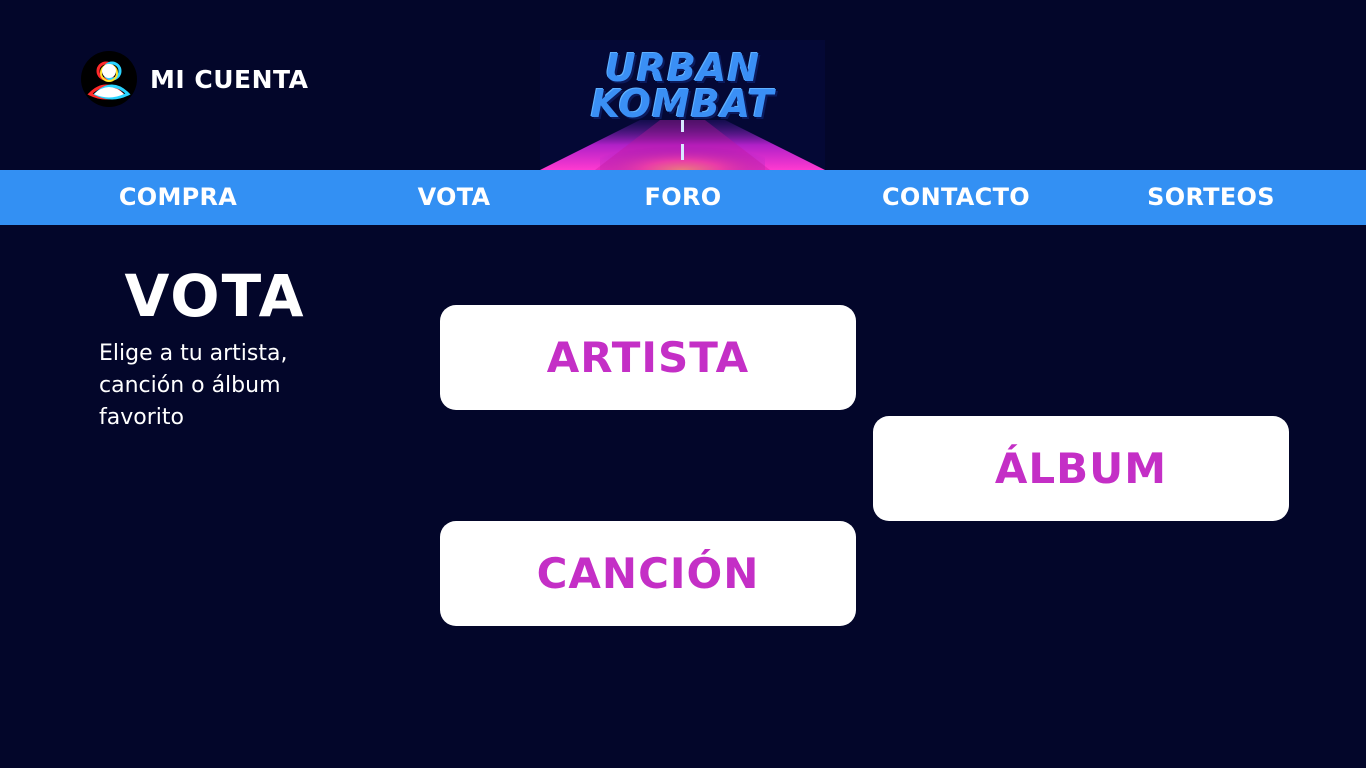  I want to click on account-link: MI CUENTA, so click(194, 79).